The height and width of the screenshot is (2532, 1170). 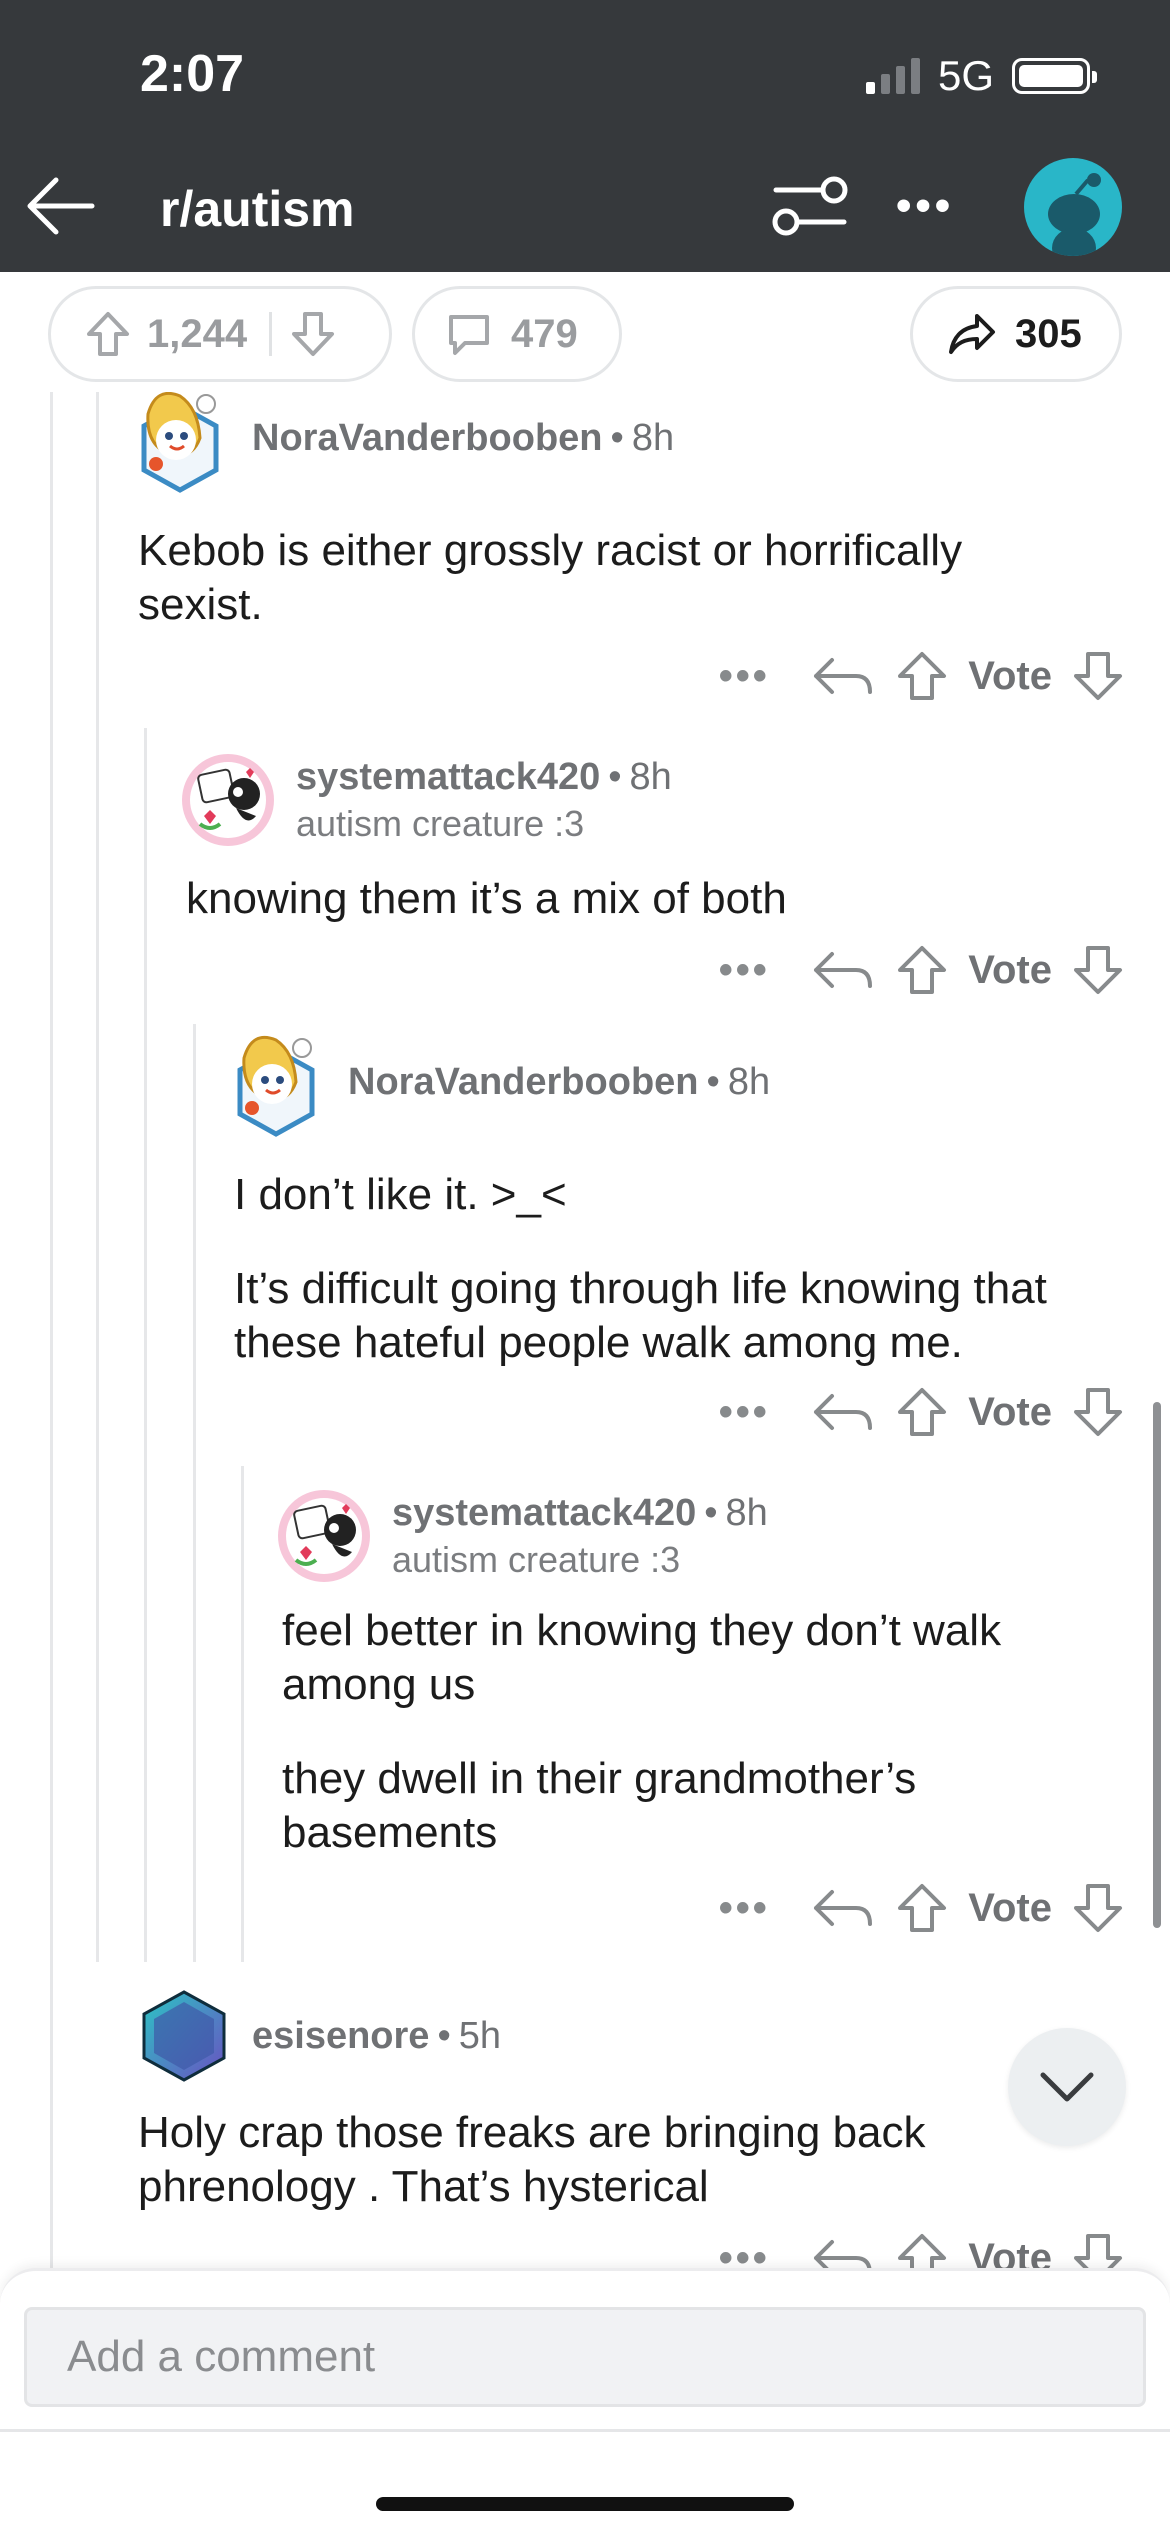 I want to click on user-avatar, so click(x=1073, y=207).